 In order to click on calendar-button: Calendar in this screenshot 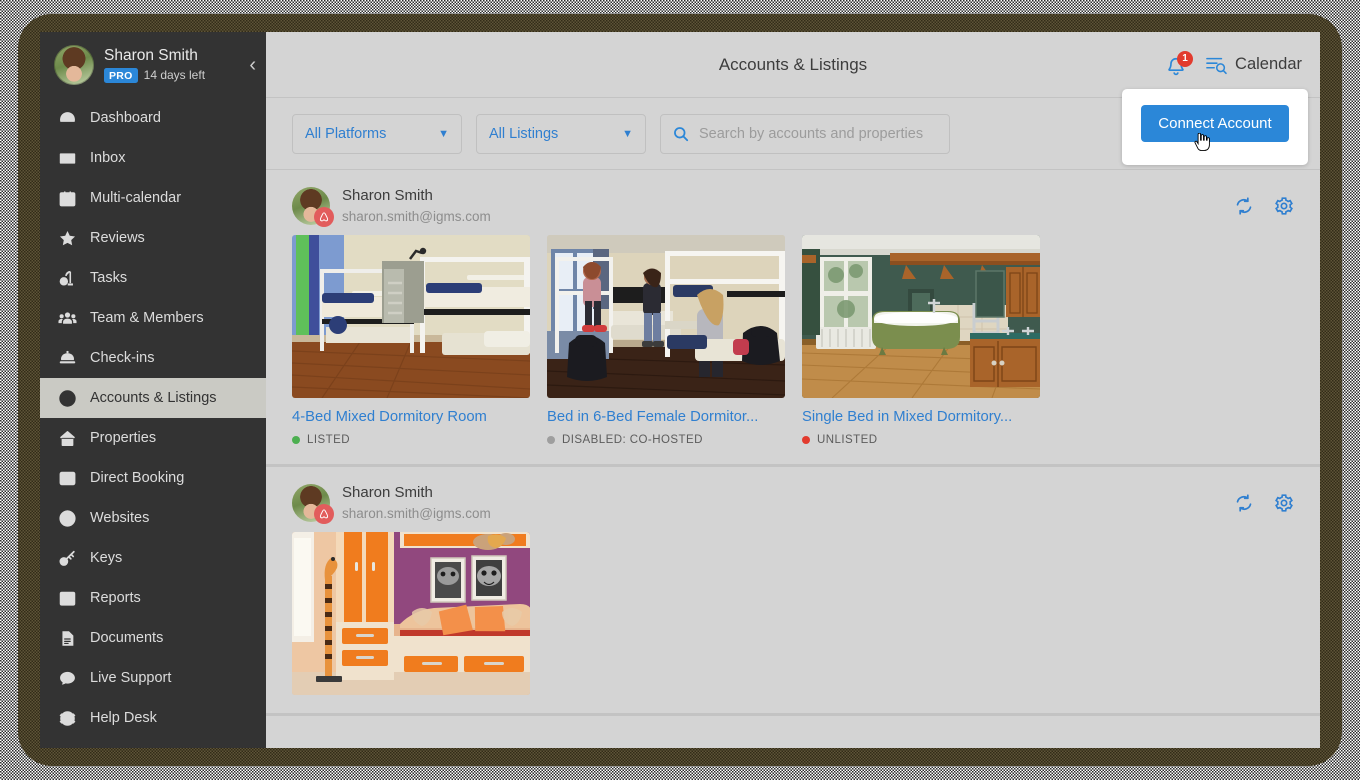, I will do `click(1253, 65)`.